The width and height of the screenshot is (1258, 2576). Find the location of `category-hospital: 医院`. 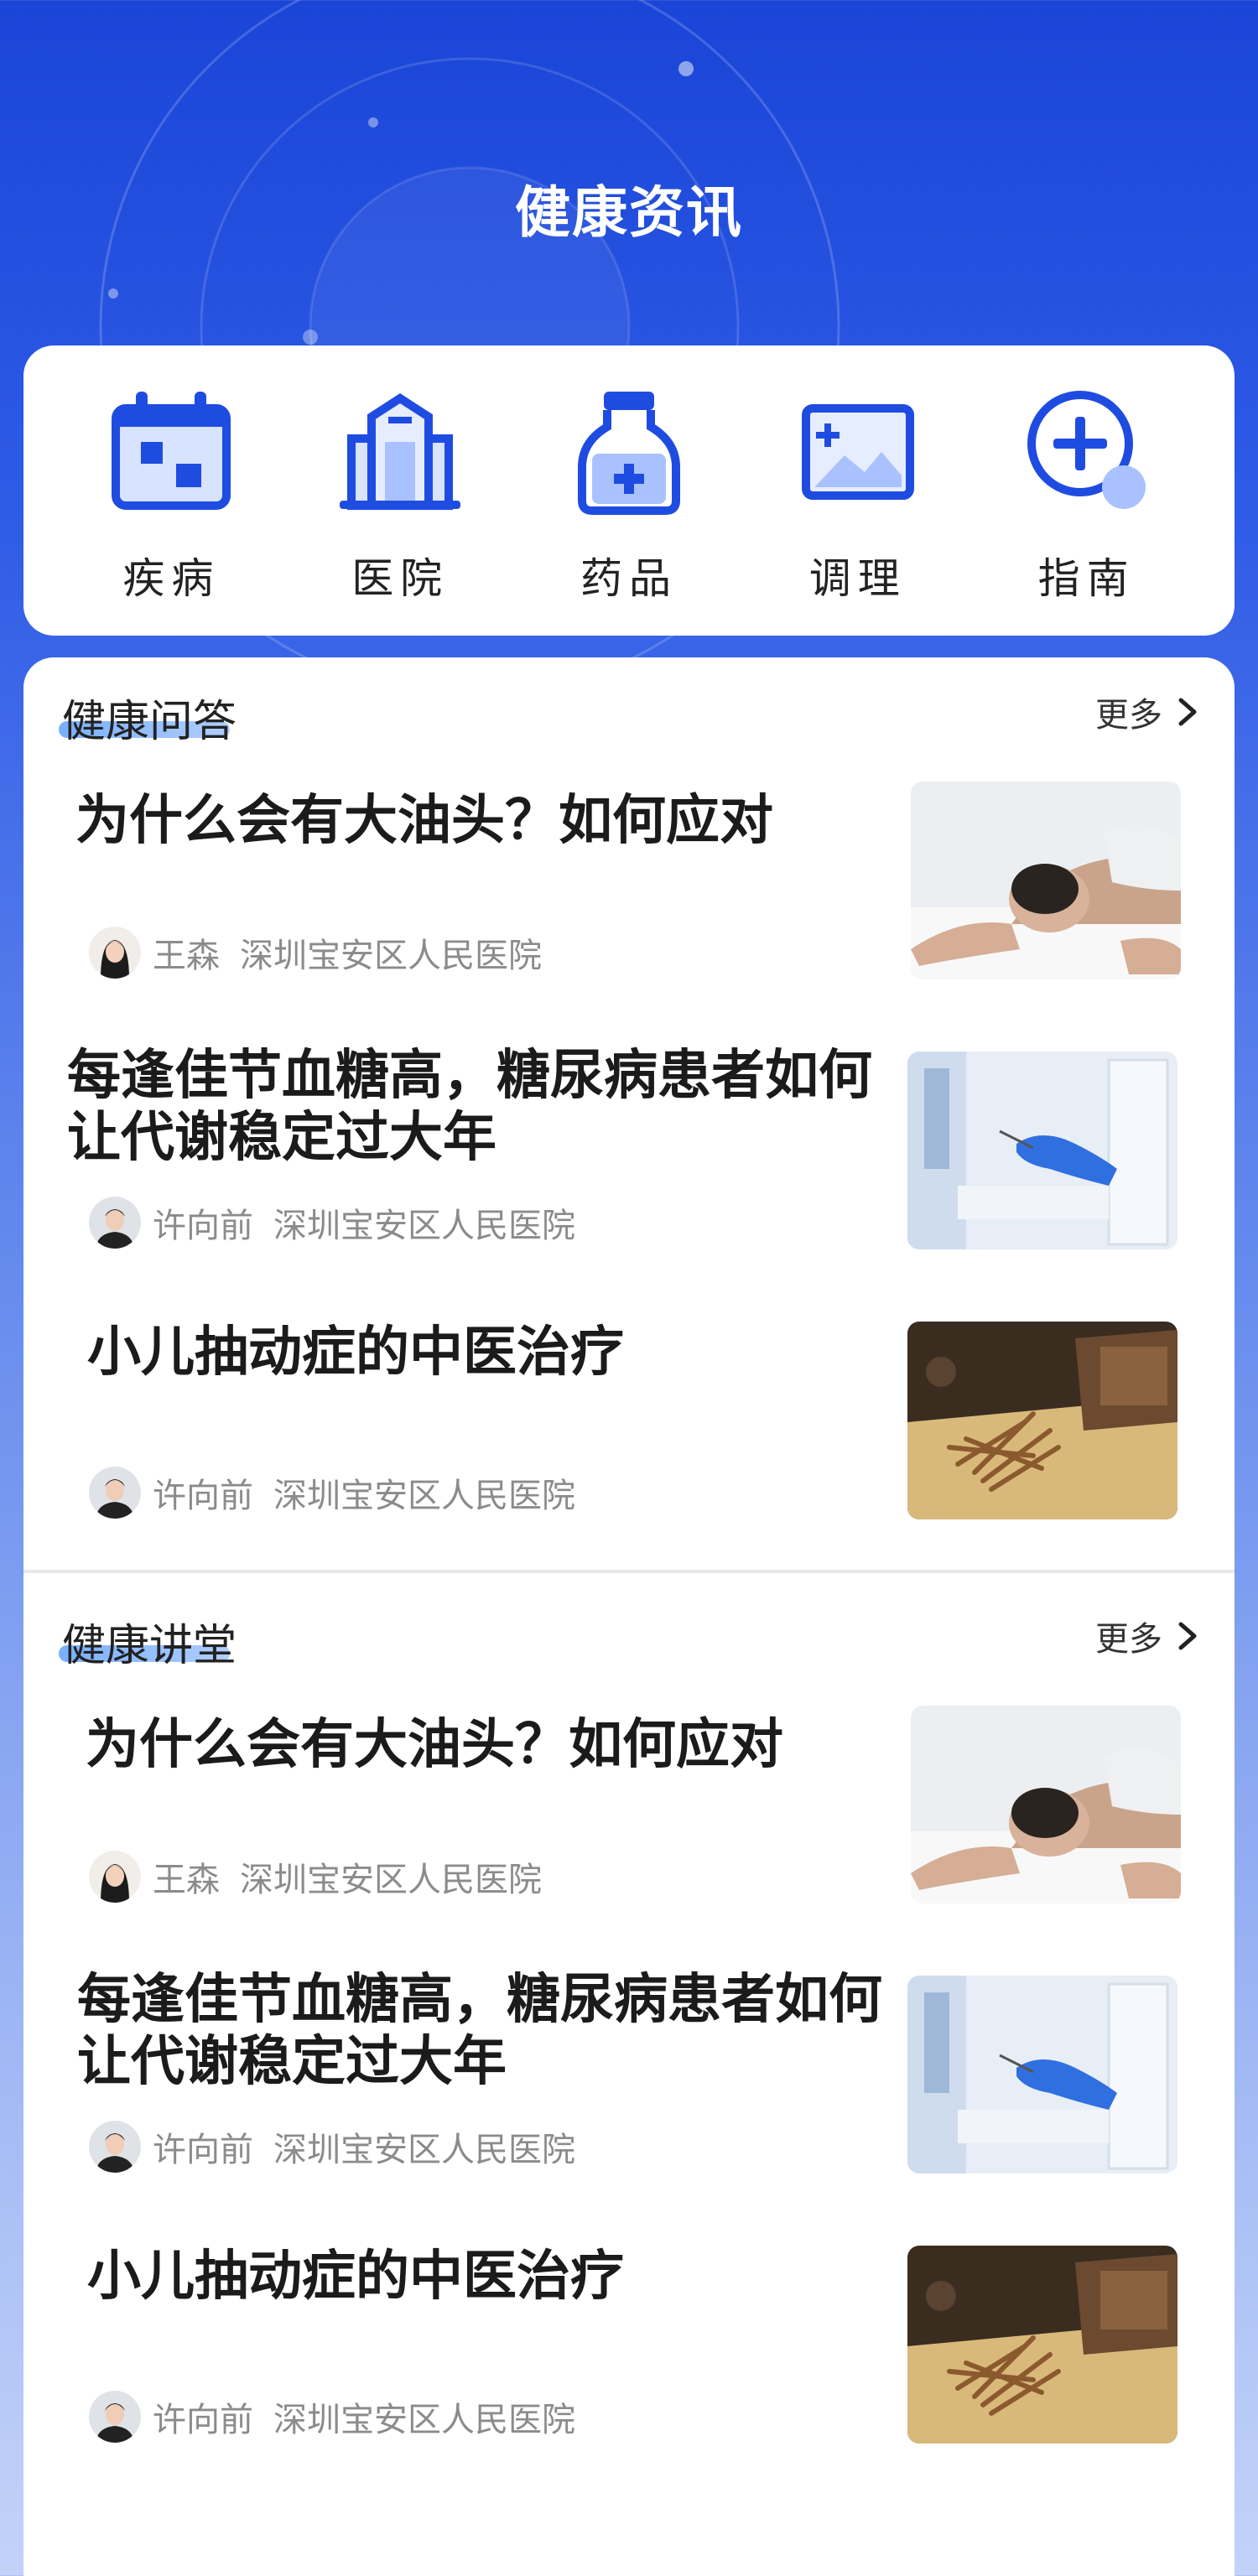

category-hospital: 医院 is located at coordinates (400, 492).